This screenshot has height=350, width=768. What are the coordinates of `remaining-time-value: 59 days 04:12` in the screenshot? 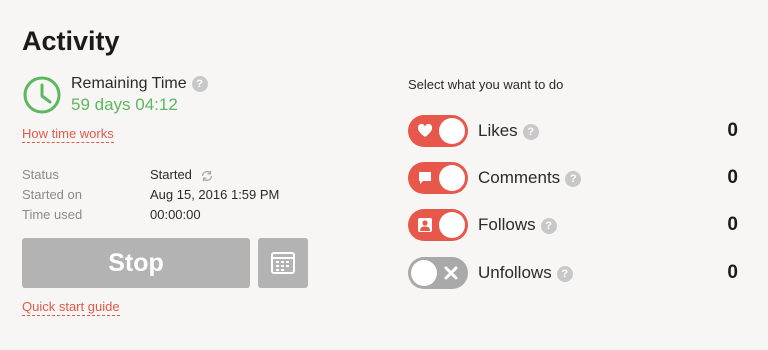 It's located at (124, 104).